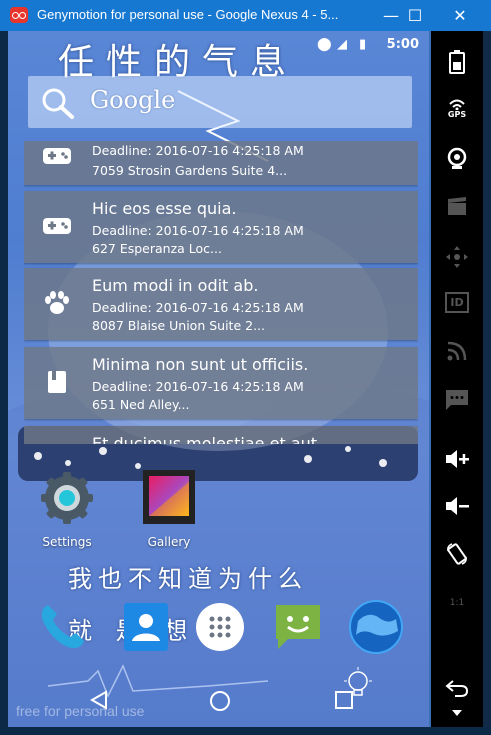 The image size is (491, 735). I want to click on status-bar: ⬤ ◢ ▮ 5:00, so click(359, 45).